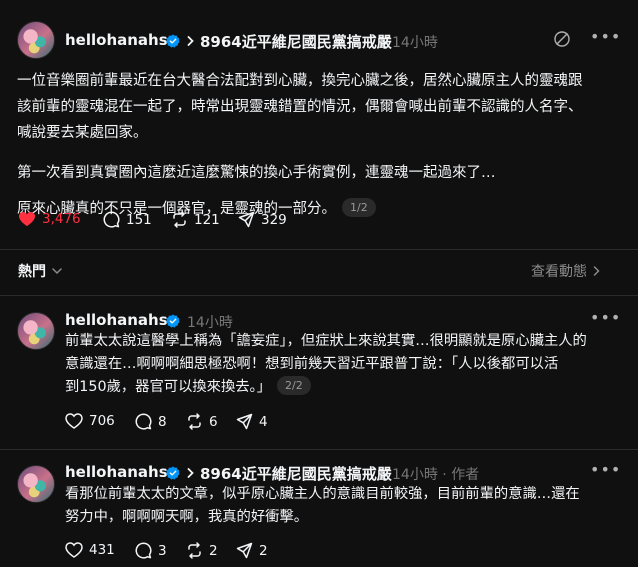  I want to click on sort-dropdown: 熱門, so click(40, 271).